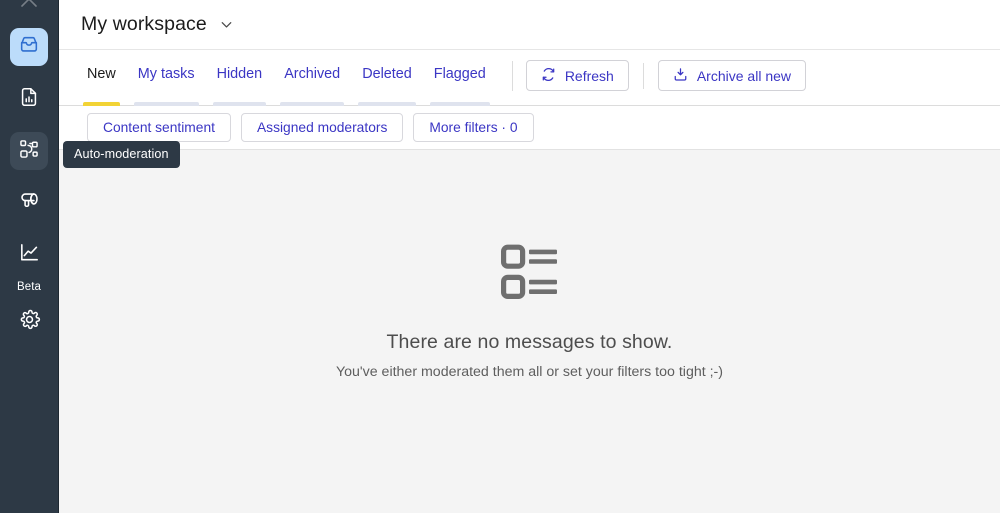 This screenshot has height=513, width=1000. I want to click on tab-label: My tasks, so click(166, 73).